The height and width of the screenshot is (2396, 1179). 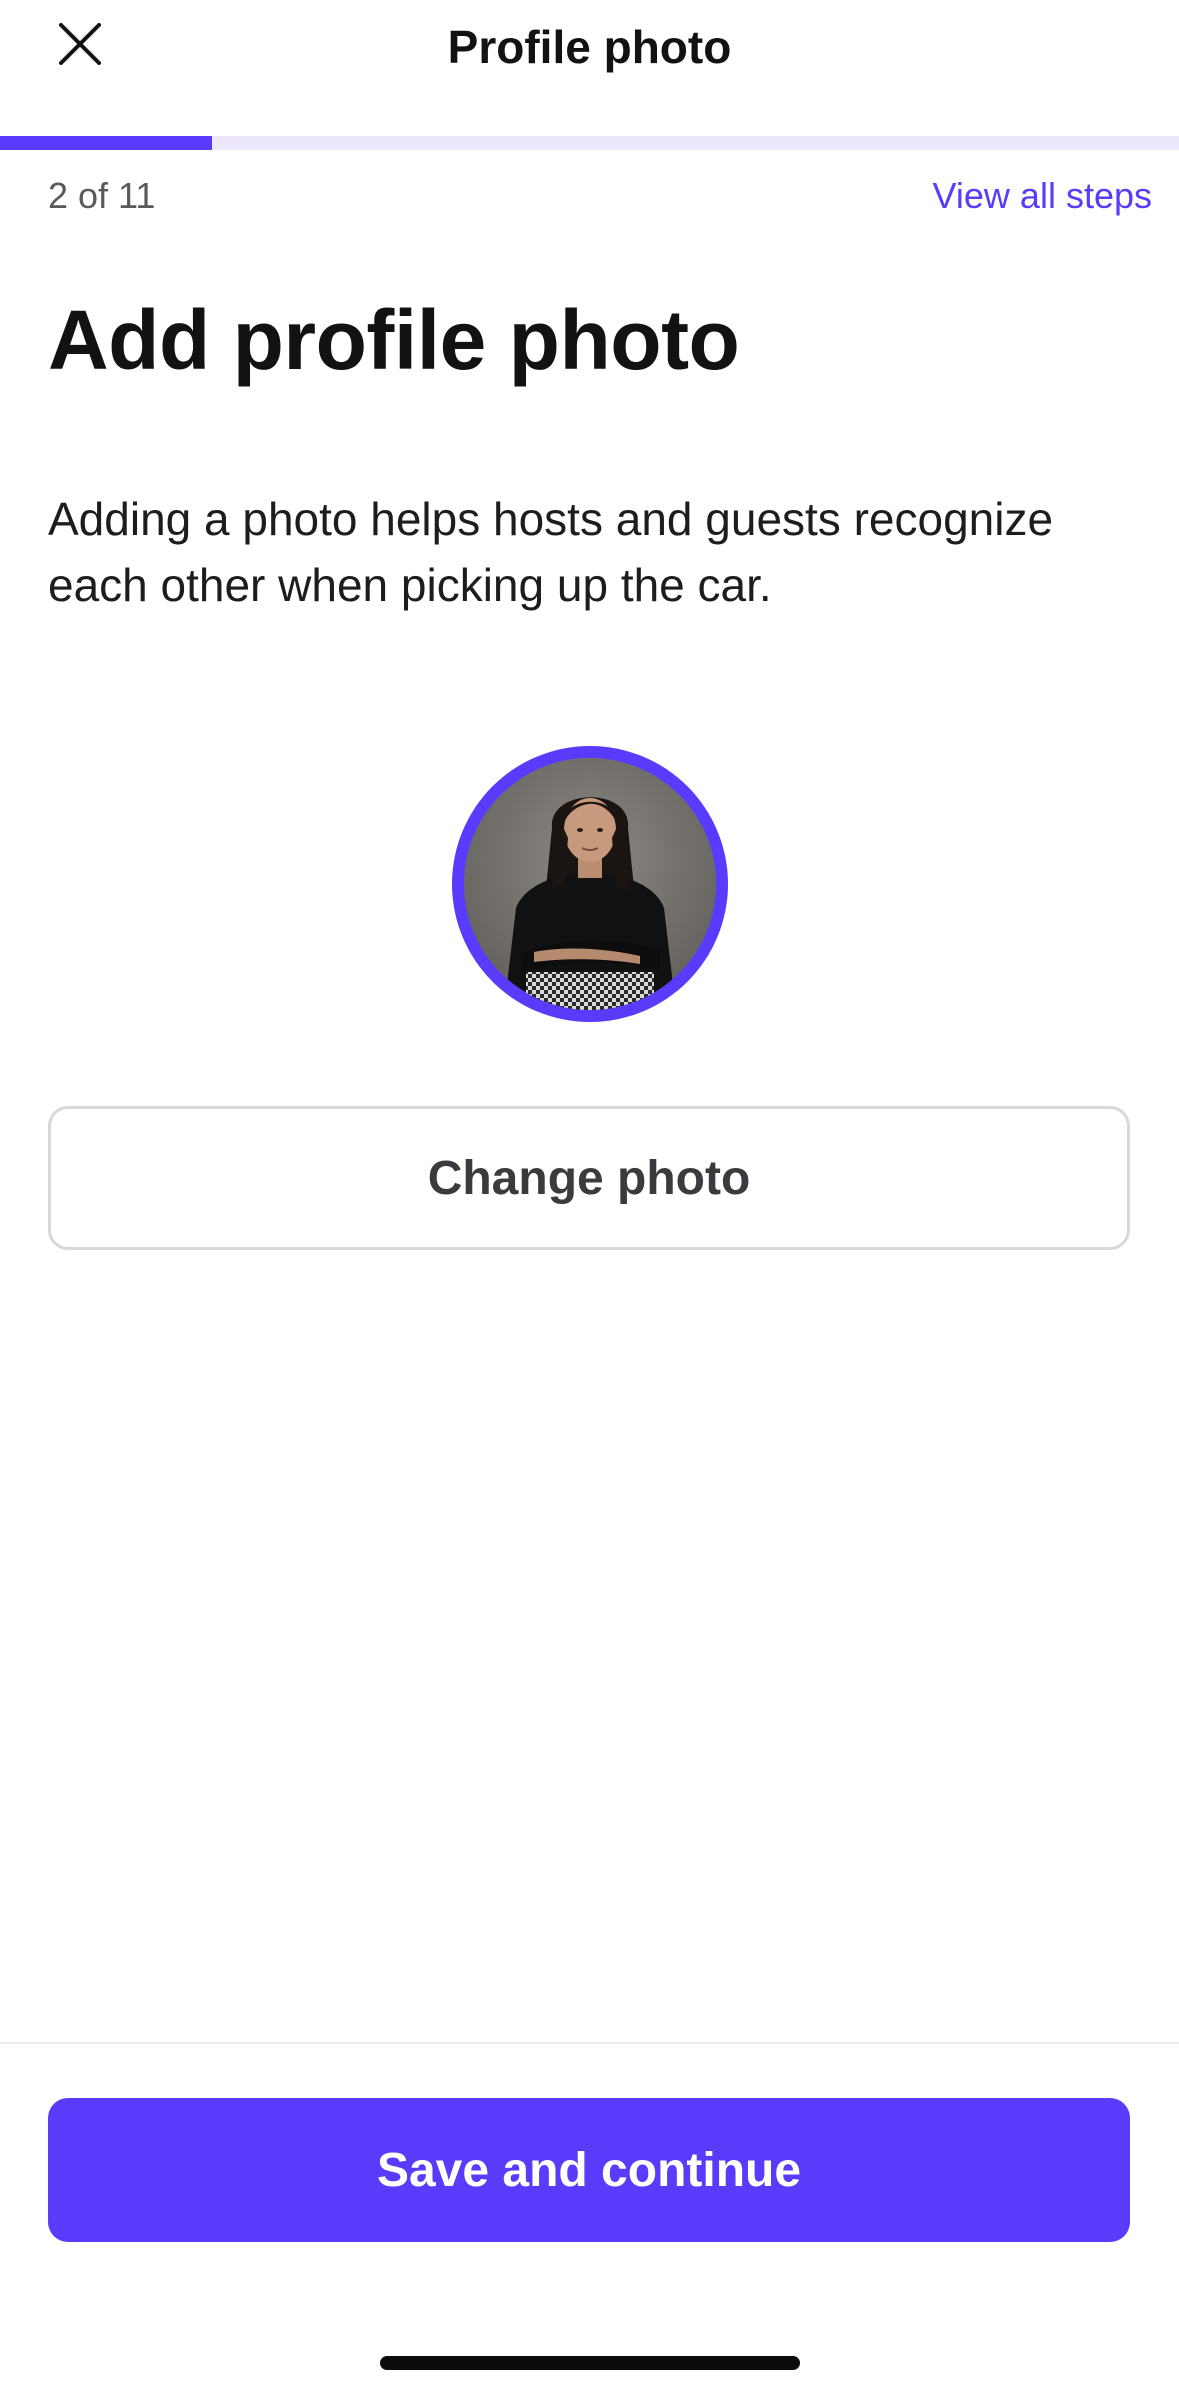 What do you see at coordinates (589, 2170) in the screenshot?
I see `save-and-continue-button: Save and continue` at bounding box center [589, 2170].